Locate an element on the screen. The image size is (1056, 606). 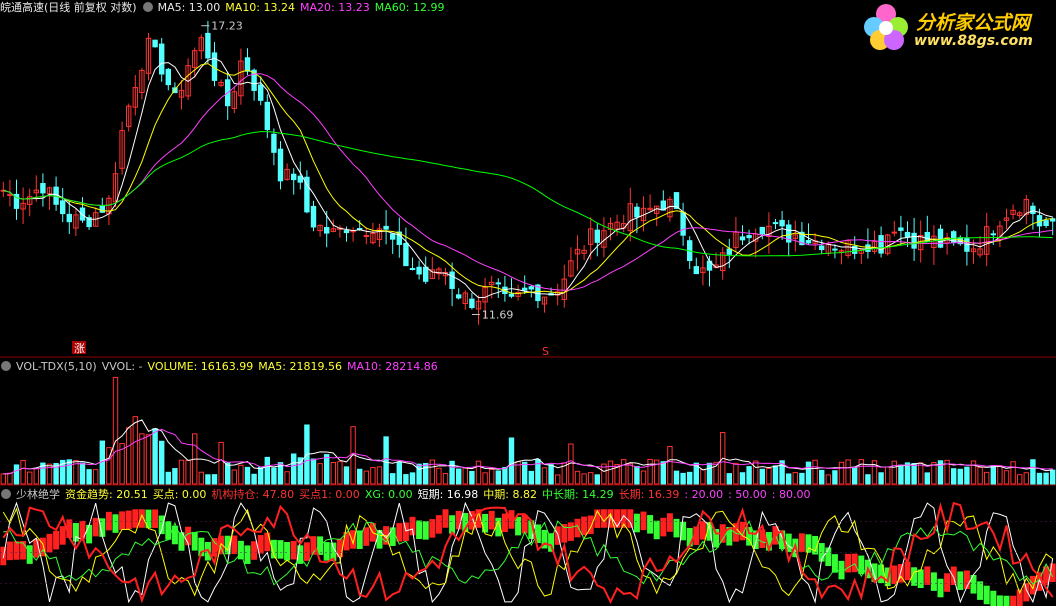
dq-label: 短期: 16.98 is located at coordinates (448, 494).